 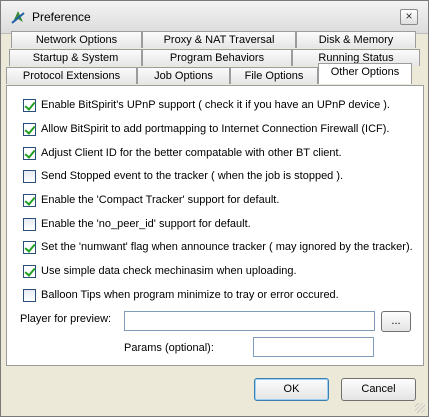 I want to click on resize-grip, so click(x=420, y=408).